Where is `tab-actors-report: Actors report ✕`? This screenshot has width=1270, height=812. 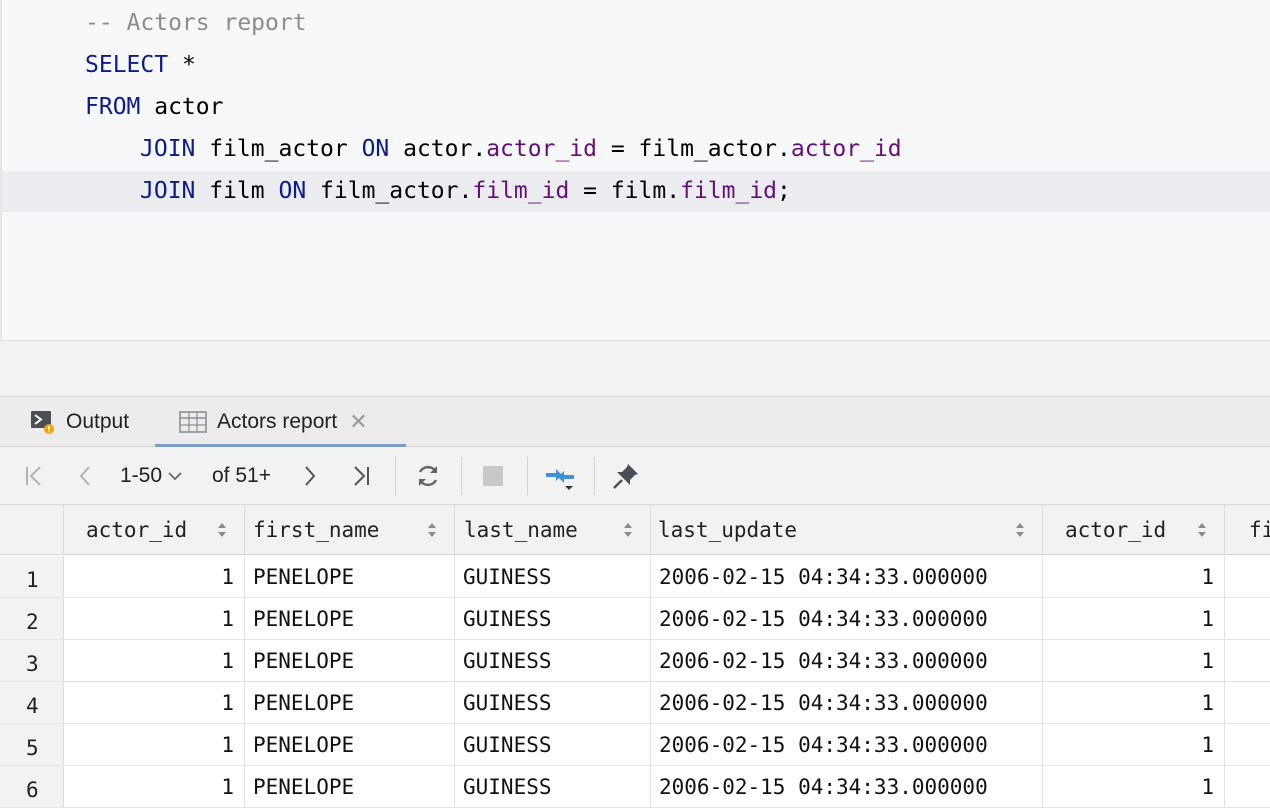
tab-actors-report: Actors report ✕ is located at coordinates (280, 422).